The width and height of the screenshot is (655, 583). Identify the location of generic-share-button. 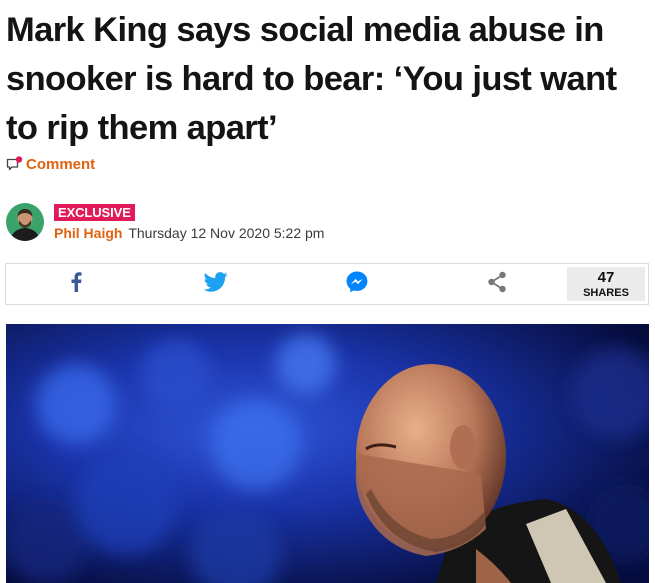
(497, 284).